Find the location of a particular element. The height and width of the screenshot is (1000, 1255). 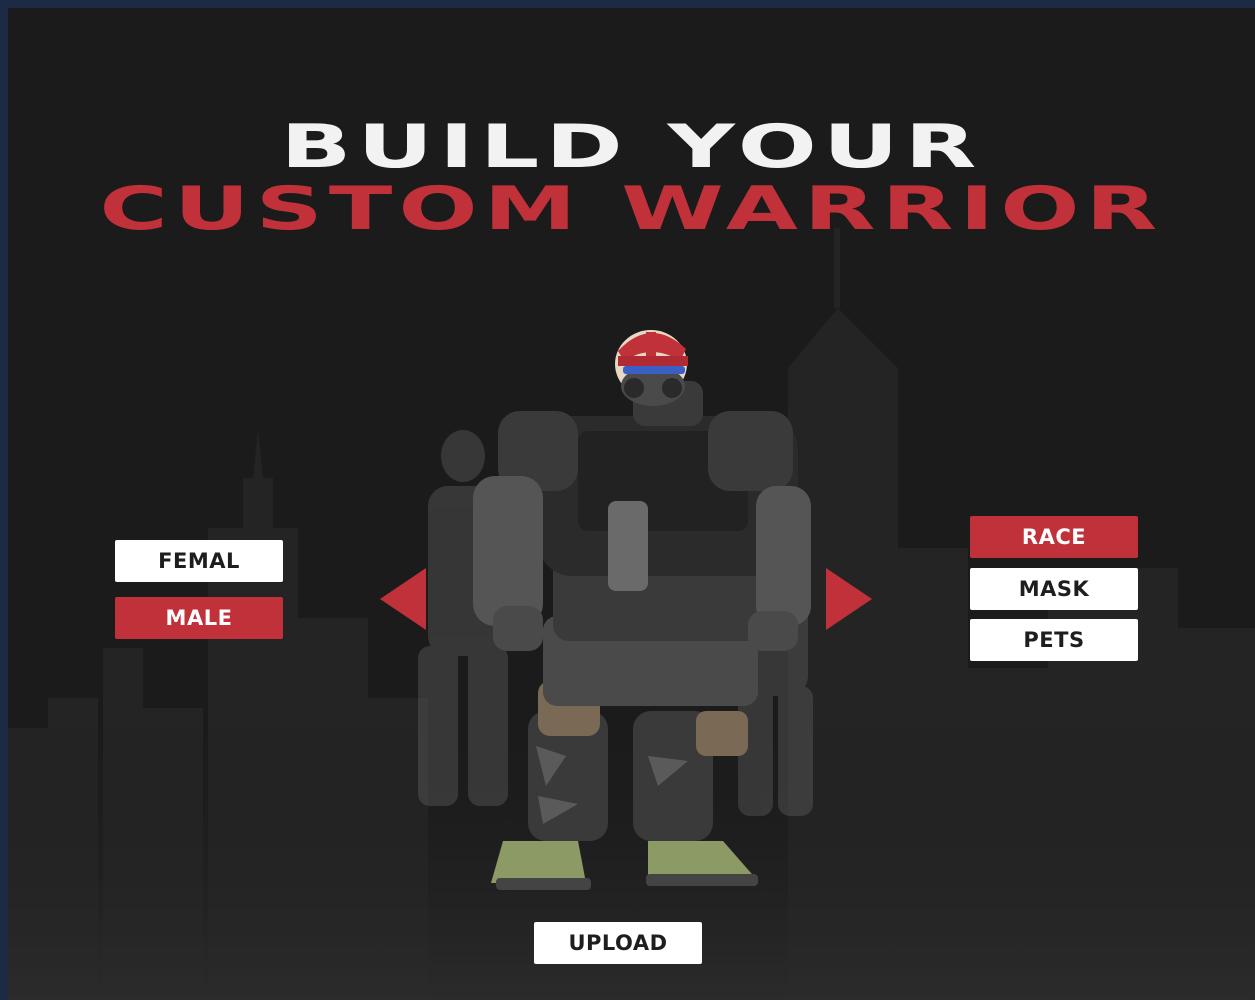

category-mask-button: MASK is located at coordinates (1054, 589).